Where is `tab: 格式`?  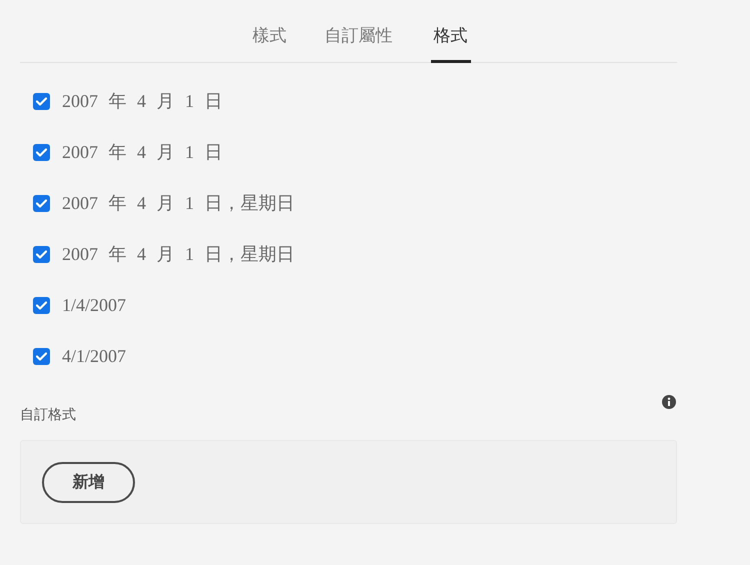
tab: 格式 is located at coordinates (450, 42).